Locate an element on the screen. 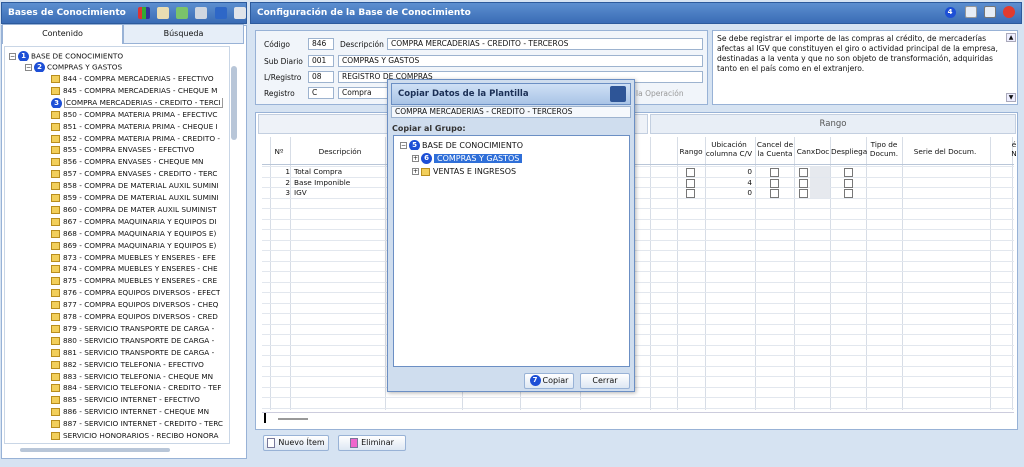  eliminar-button: Eliminar is located at coordinates (372, 443).